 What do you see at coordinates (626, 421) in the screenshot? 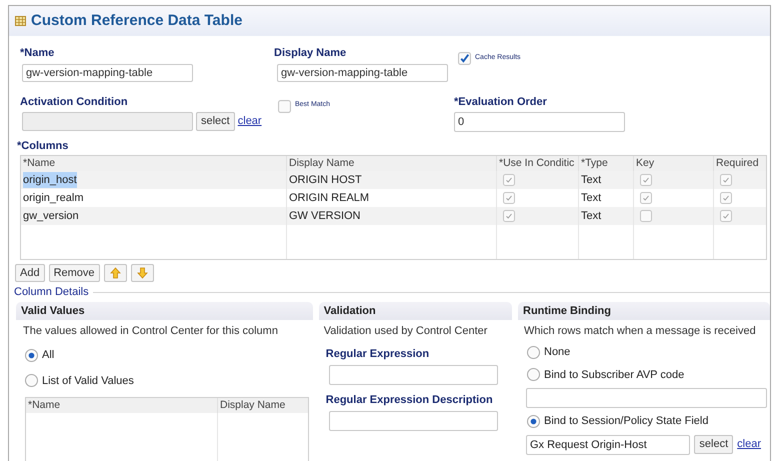
I see `radio-label: Bind to Session/Policy State Field` at bounding box center [626, 421].